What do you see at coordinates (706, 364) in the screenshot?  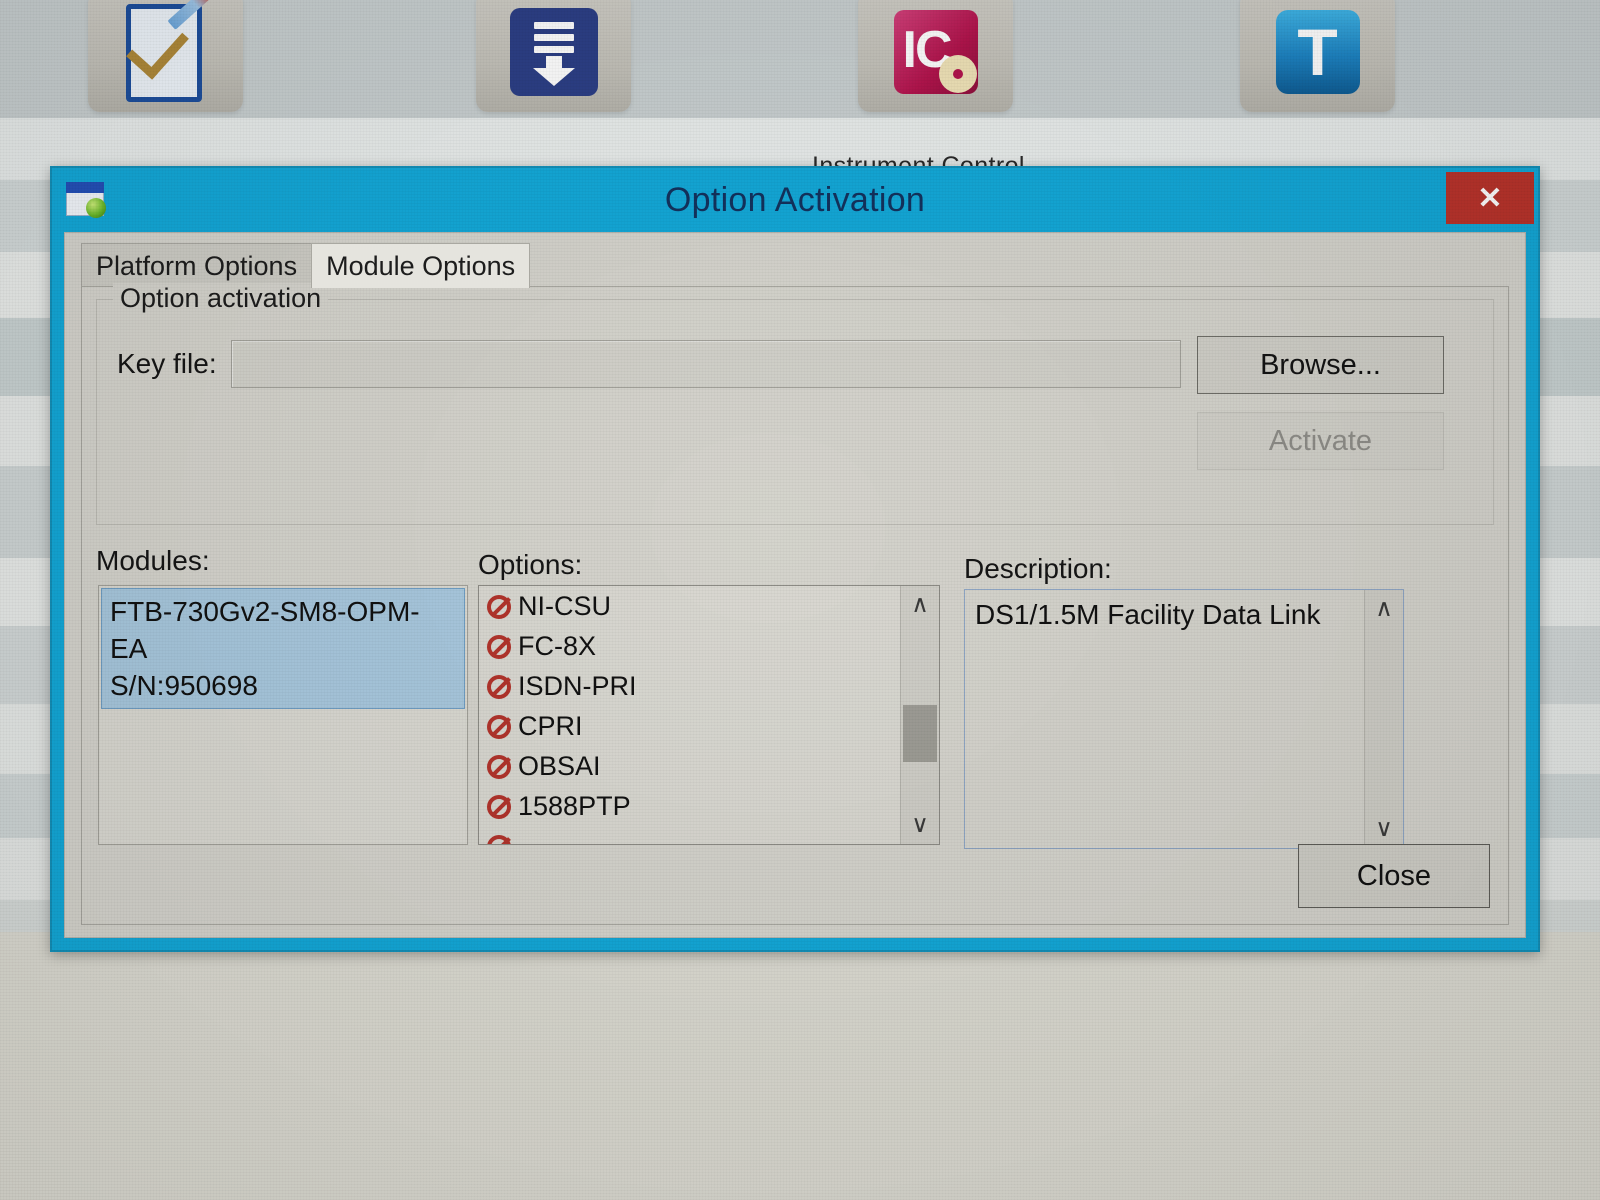 I see `key-file-input` at bounding box center [706, 364].